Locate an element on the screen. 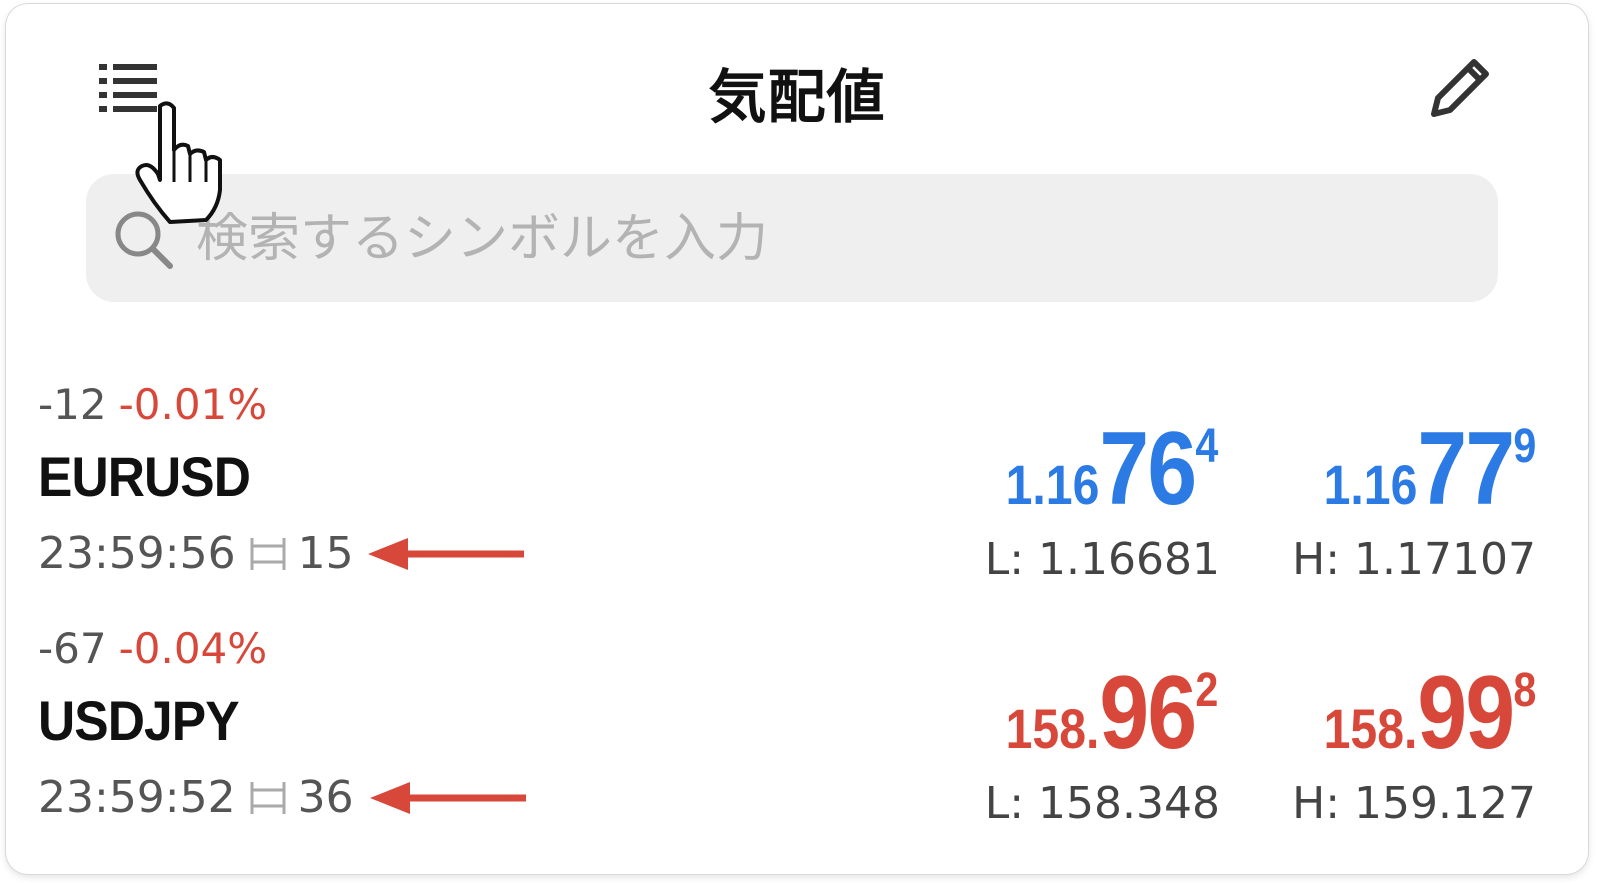 This screenshot has width=1600, height=883. quote-time: 23:59:52 is located at coordinates (137, 797).